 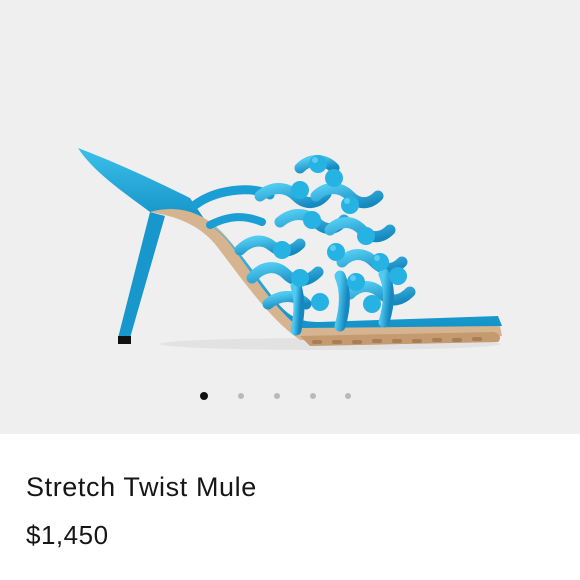 What do you see at coordinates (141, 487) in the screenshot?
I see `product-title: Stretch Twist Mule` at bounding box center [141, 487].